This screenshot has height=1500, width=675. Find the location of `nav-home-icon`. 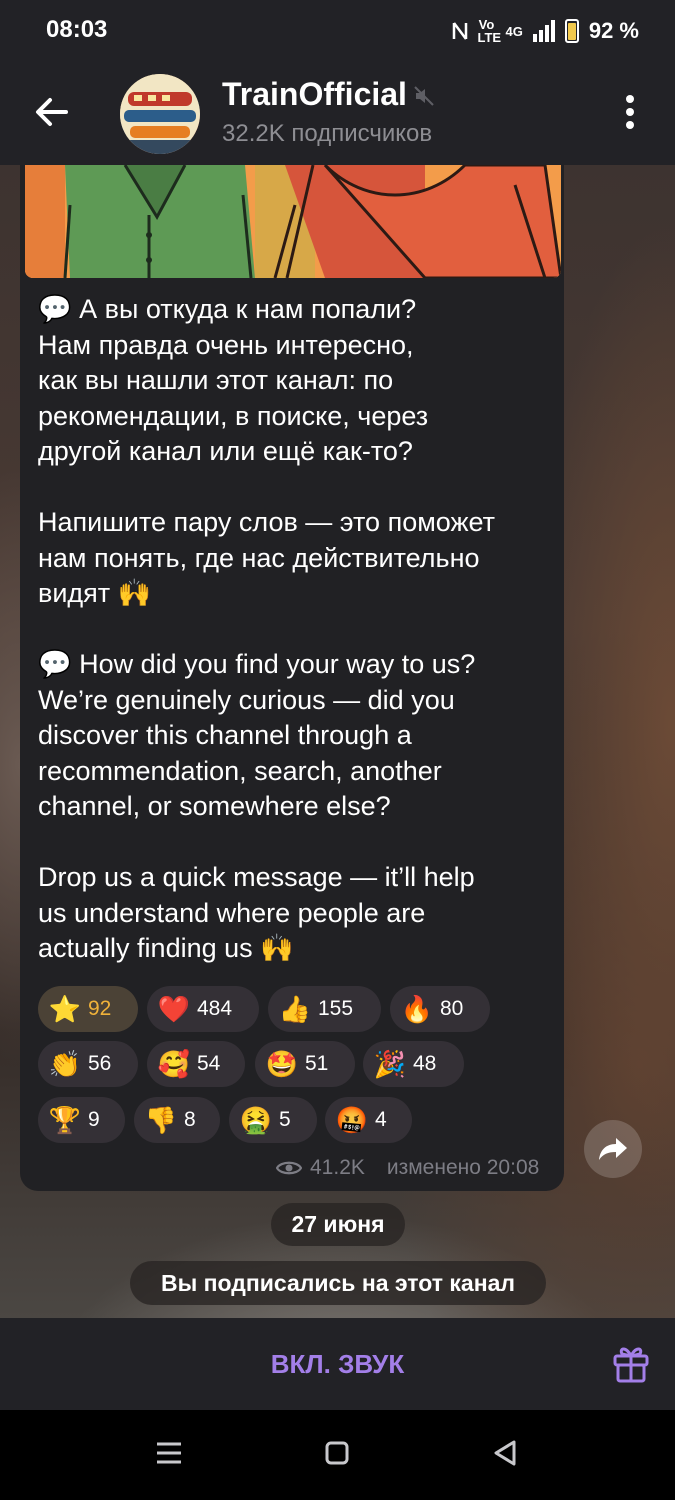

nav-home-icon is located at coordinates (337, 1453).